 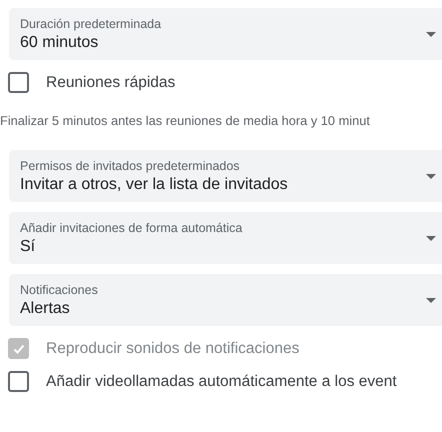 I want to click on field-value: 60 minutos, so click(x=60, y=43).